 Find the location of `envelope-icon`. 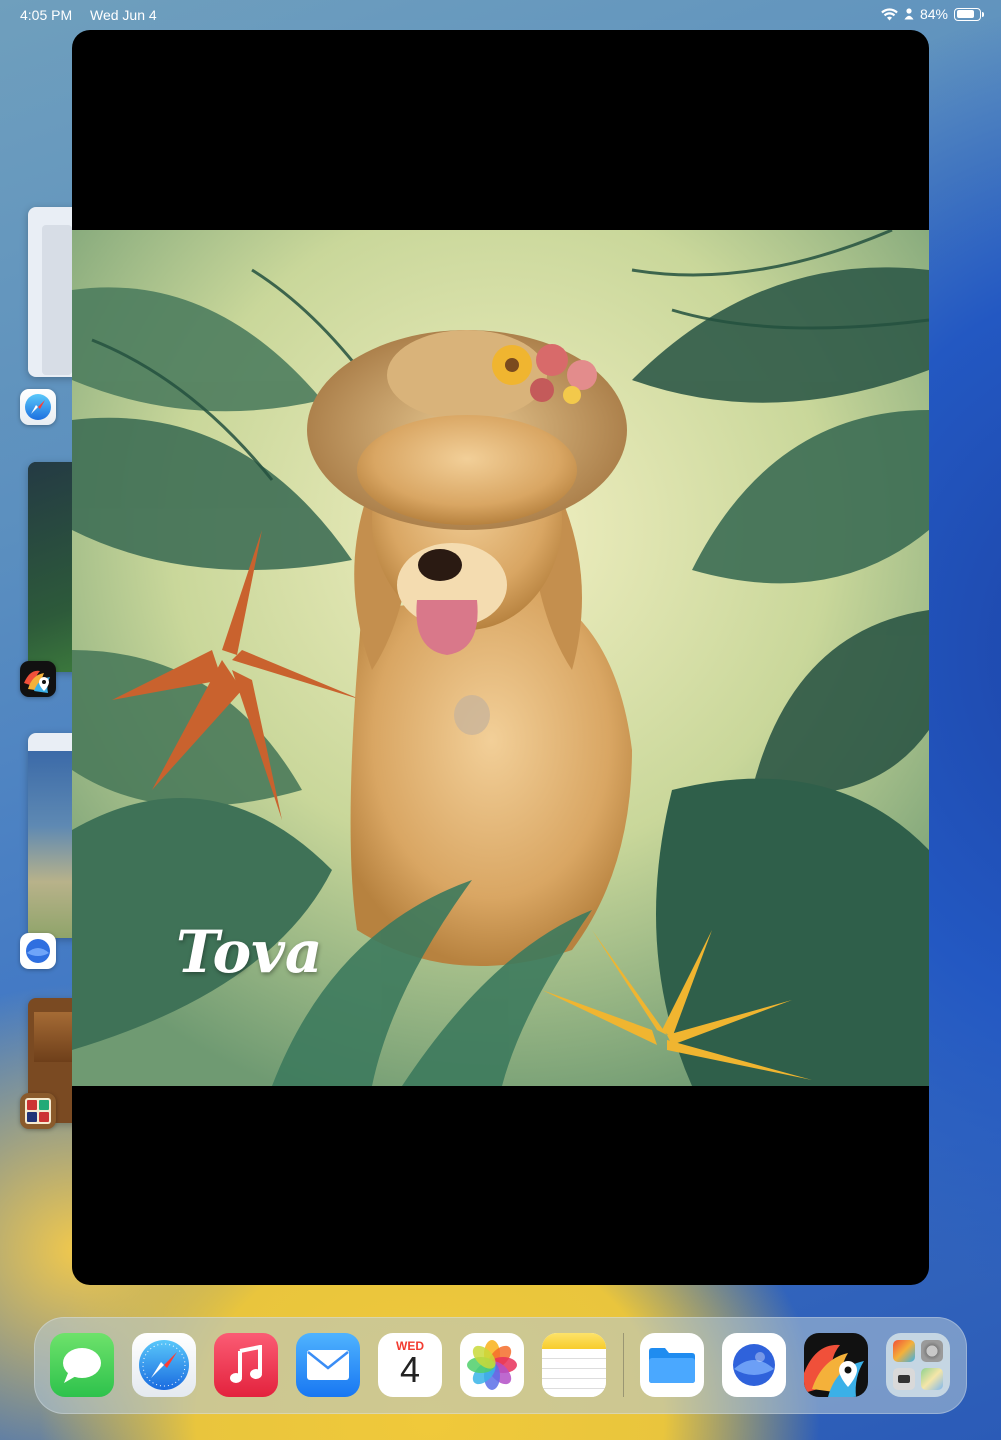

envelope-icon is located at coordinates (328, 1365).